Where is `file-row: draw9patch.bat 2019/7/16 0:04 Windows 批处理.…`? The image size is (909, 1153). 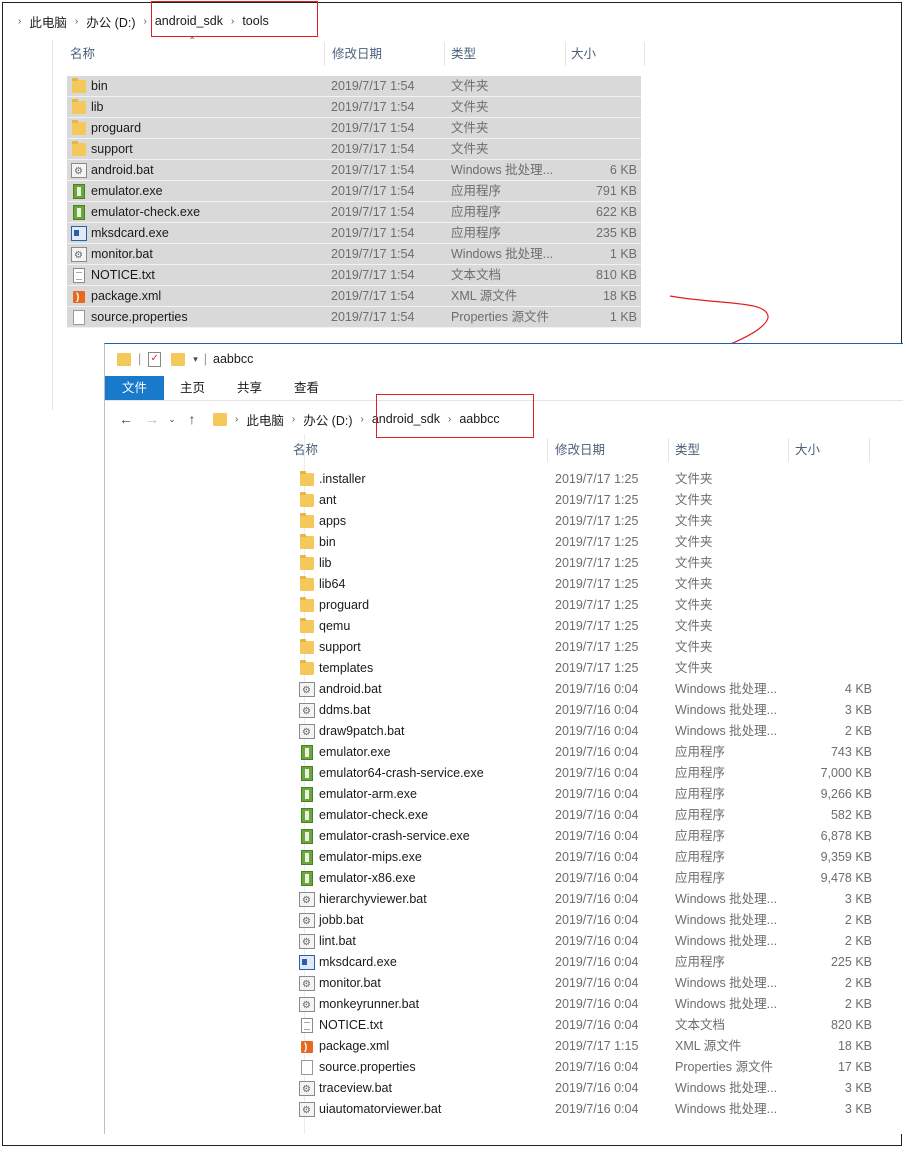
file-row: draw9patch.bat 2019/7/16 0:04 Windows 批处理.… is located at coordinates (585, 732).